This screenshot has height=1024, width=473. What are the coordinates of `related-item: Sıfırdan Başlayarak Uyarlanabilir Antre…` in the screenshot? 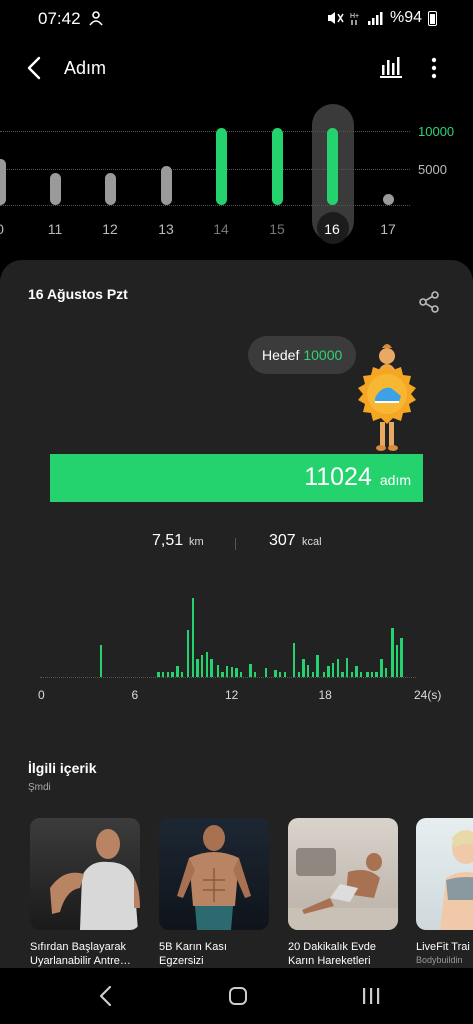 It's located at (85, 893).